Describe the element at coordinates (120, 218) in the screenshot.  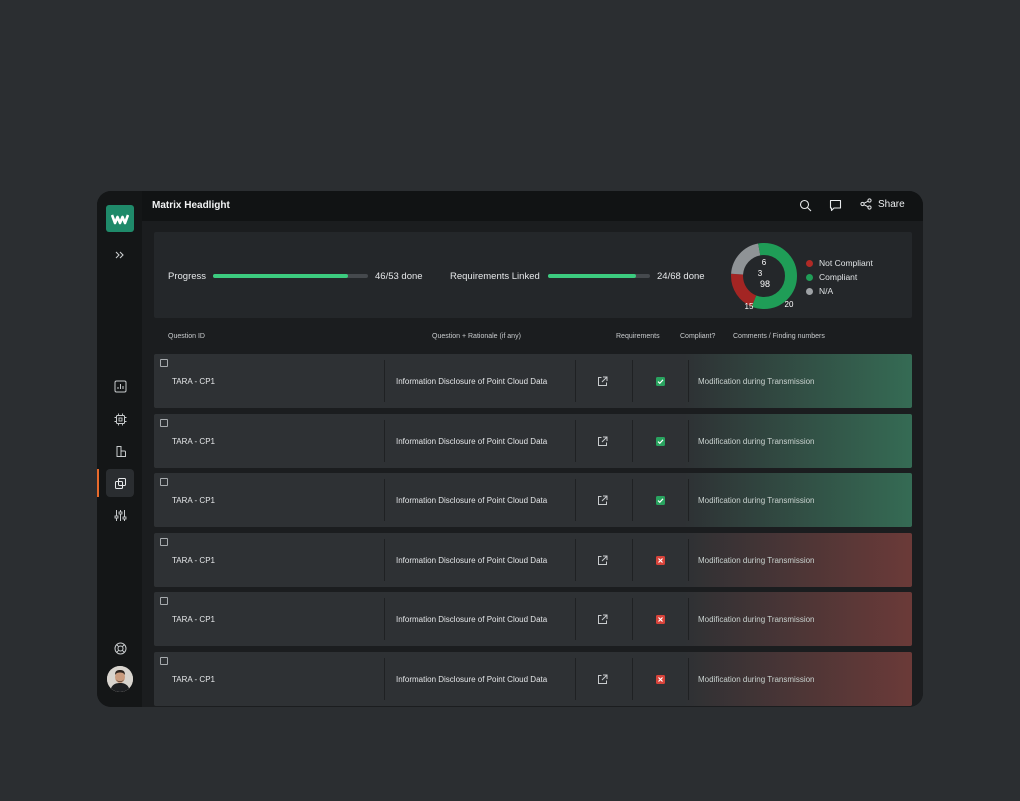
I see `logo-icon` at that location.